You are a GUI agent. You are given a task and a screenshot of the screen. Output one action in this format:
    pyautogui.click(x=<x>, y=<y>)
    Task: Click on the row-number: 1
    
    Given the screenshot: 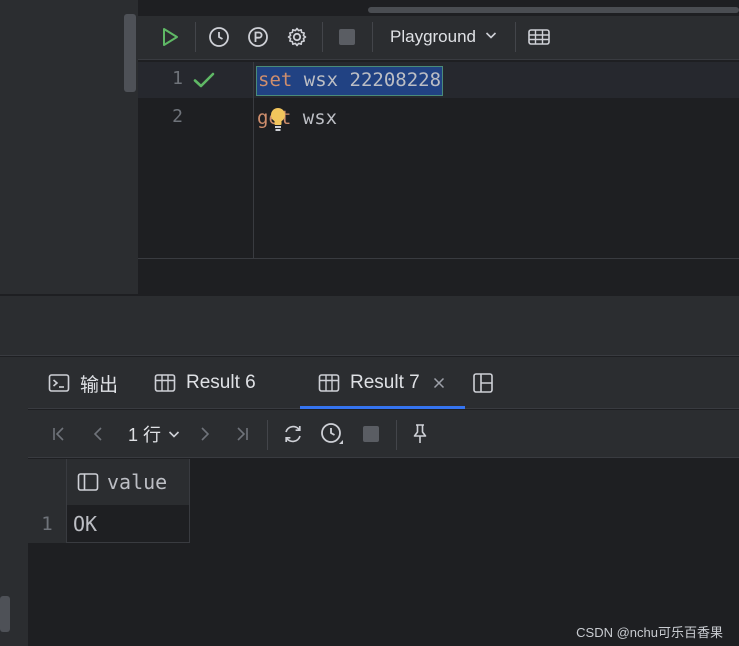 What is the action you would take?
    pyautogui.click(x=47, y=524)
    